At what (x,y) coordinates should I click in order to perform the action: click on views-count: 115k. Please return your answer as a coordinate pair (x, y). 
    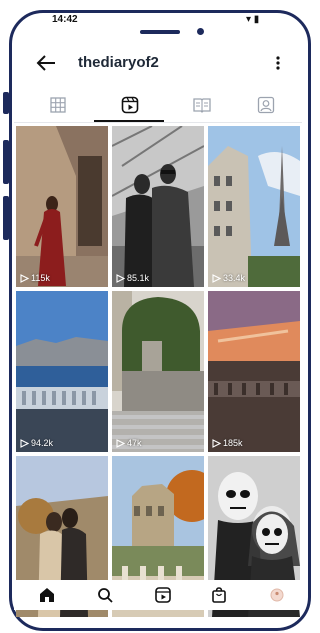
    Looking at the image, I should click on (35, 278).